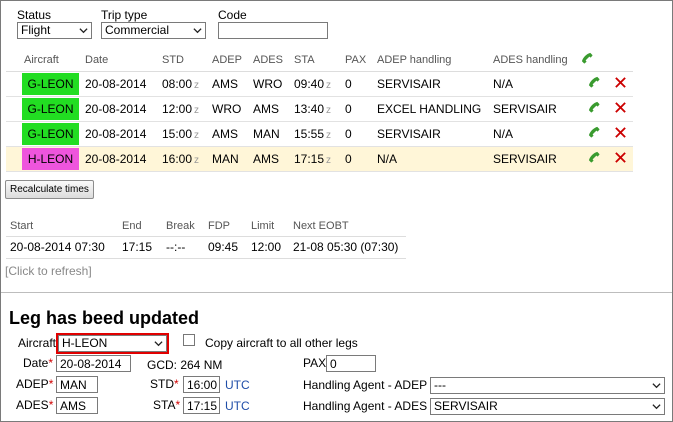 The image size is (673, 422). What do you see at coordinates (185, 365) in the screenshot?
I see `gcd-text: GCD: 264 NM` at bounding box center [185, 365].